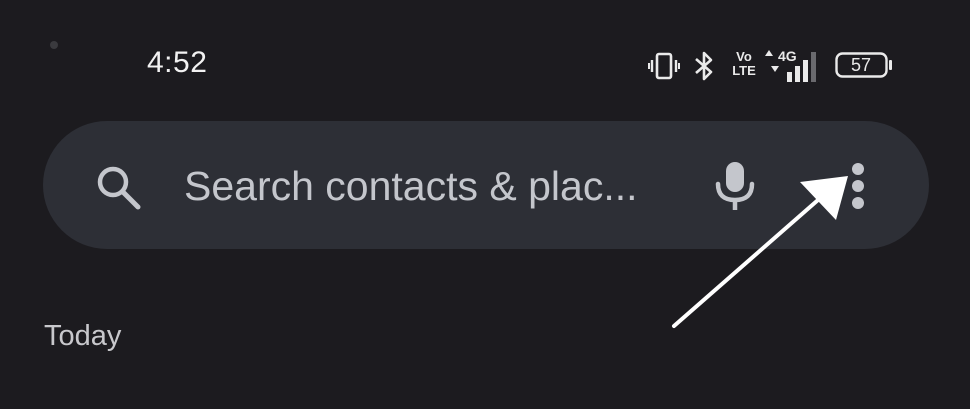 The image size is (970, 409). What do you see at coordinates (760, 252) in the screenshot?
I see `annotation-arrow` at bounding box center [760, 252].